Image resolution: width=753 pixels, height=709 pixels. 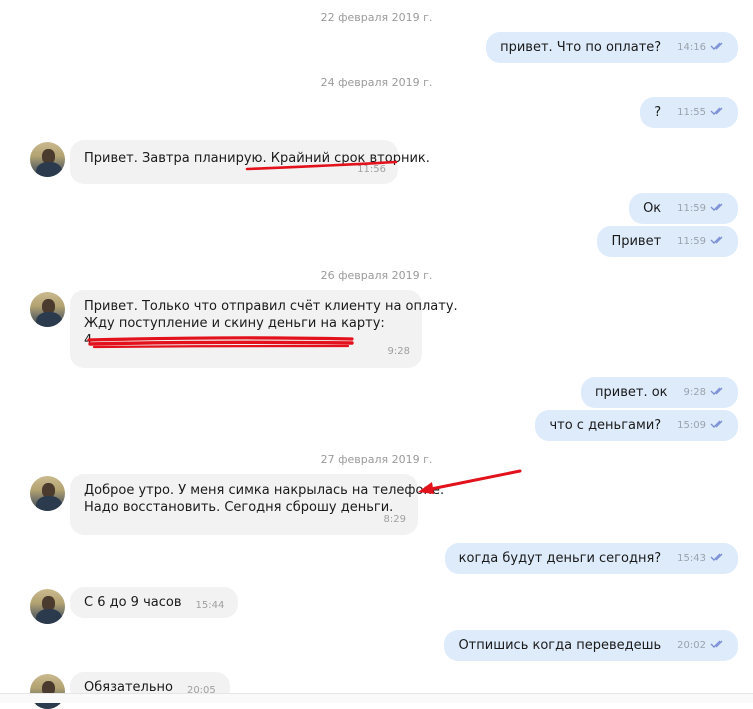 I want to click on message-outgoing: Ок 11:59, so click(x=683, y=208).